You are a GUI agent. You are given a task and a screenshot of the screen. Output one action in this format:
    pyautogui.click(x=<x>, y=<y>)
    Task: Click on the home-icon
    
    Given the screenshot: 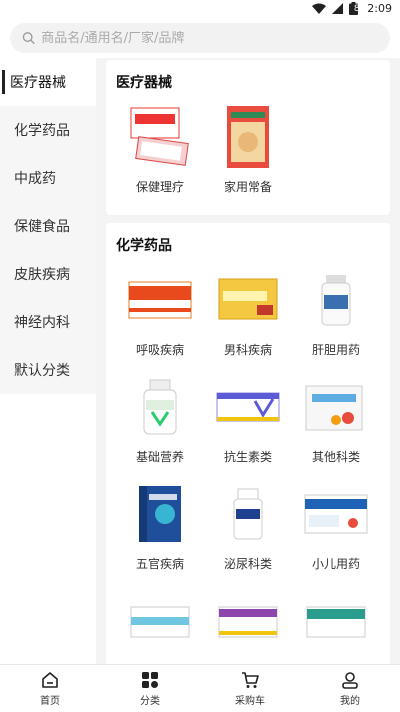 What is the action you would take?
    pyautogui.click(x=50, y=680)
    